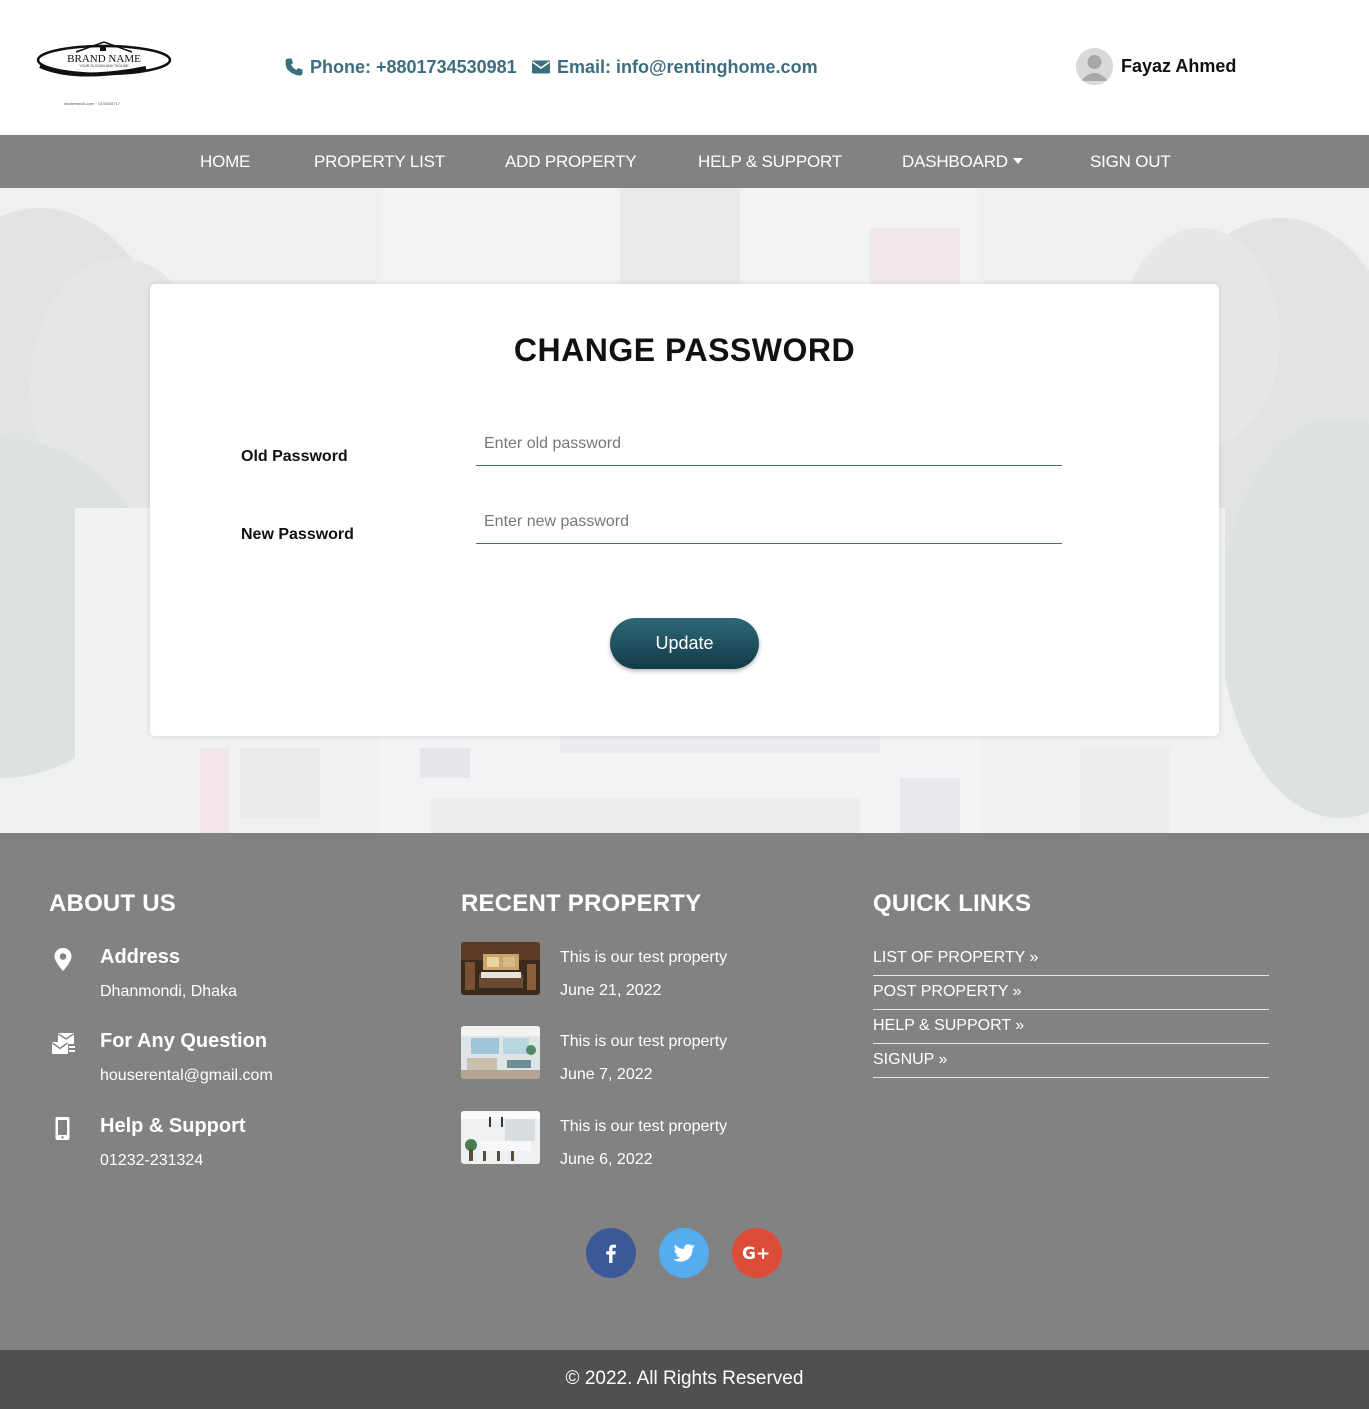  I want to click on google-plus-button: G+, so click(757, 1253).